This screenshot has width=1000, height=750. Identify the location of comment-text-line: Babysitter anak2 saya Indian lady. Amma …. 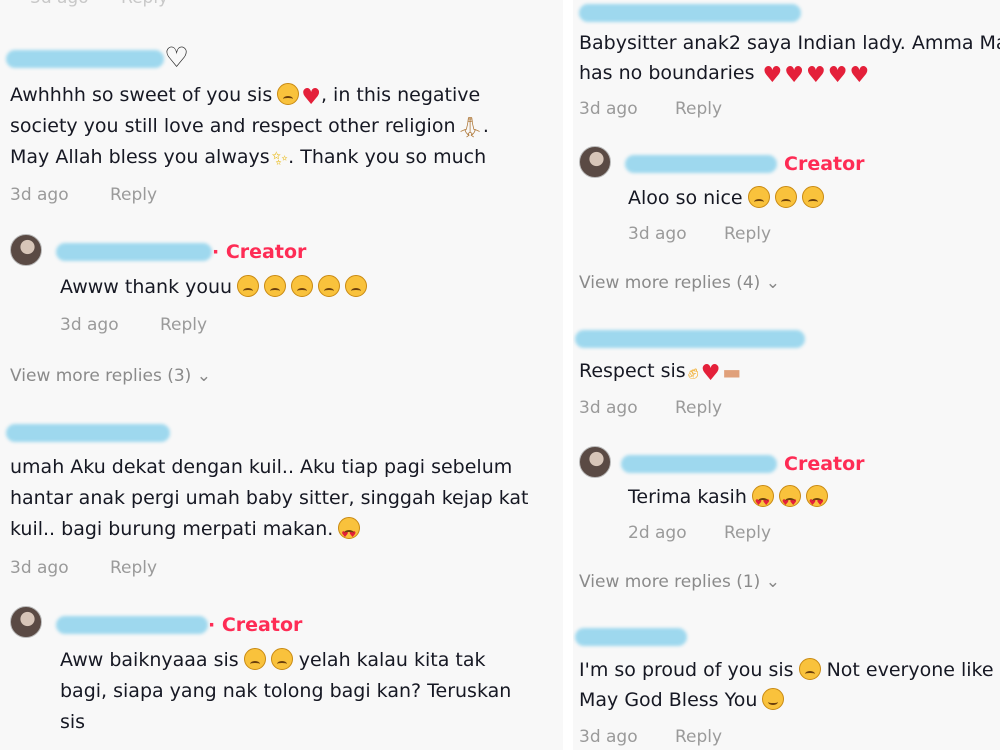
(789, 43).